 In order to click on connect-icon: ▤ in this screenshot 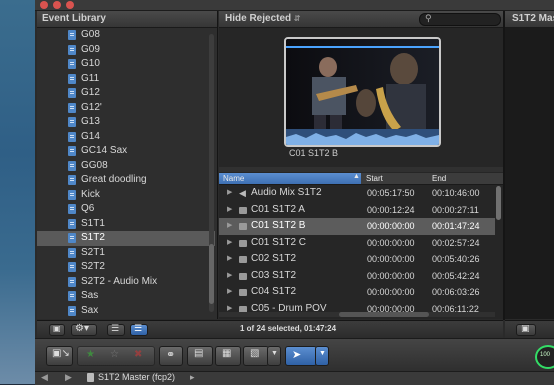, I will do `click(199, 353)`.